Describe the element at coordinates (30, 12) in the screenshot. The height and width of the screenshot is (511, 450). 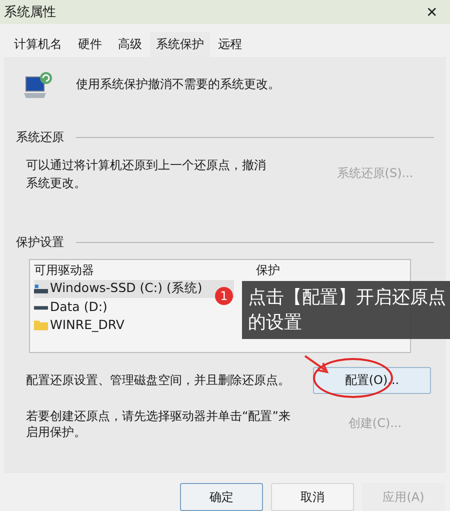
I see `window-title: 系统属性` at that location.